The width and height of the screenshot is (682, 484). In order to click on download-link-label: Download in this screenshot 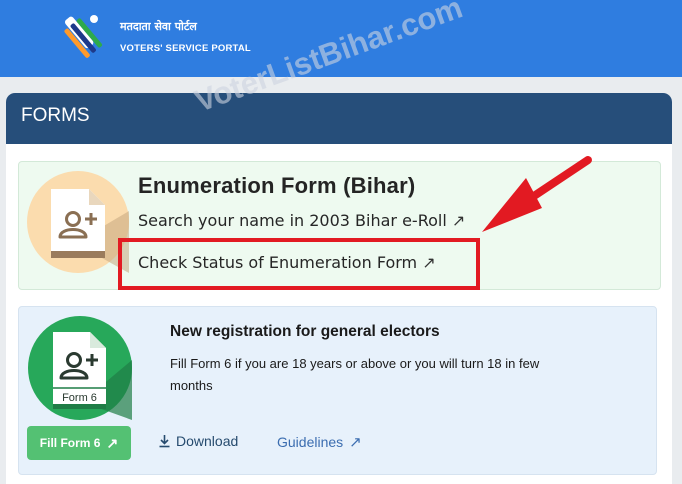, I will do `click(207, 441)`.